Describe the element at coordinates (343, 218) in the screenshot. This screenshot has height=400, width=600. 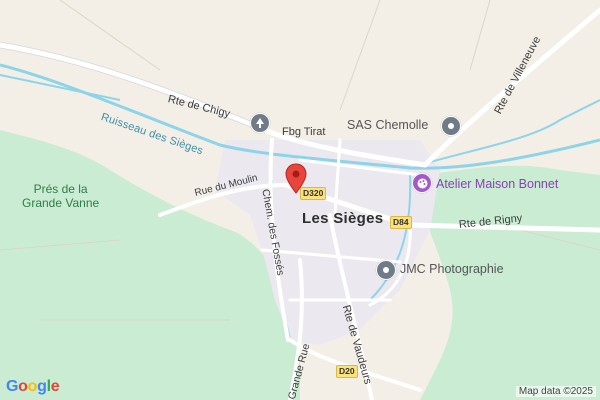
I see `town-label: Les Sièges` at that location.